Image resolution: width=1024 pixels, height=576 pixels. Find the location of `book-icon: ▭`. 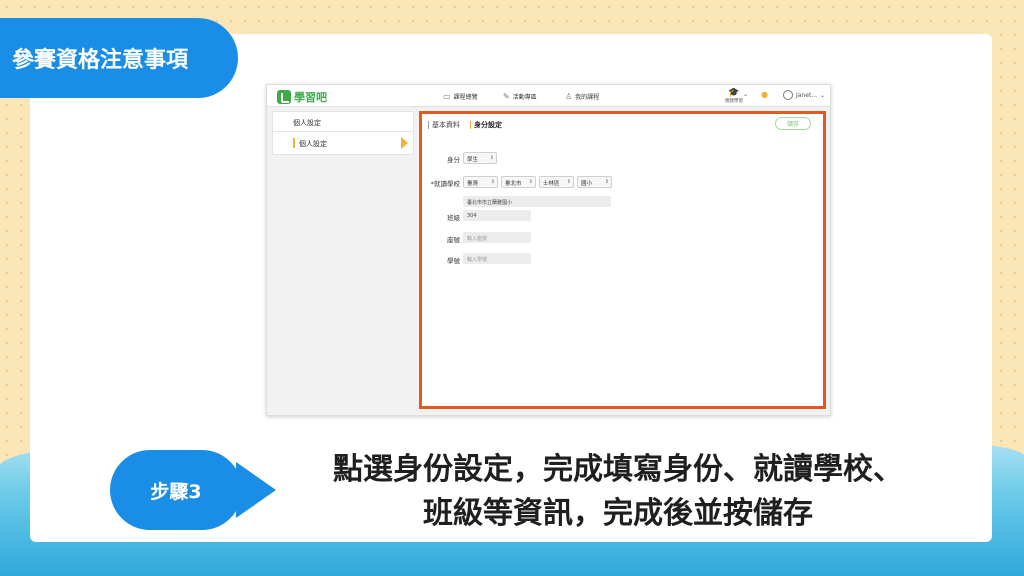

book-icon: ▭ is located at coordinates (447, 96).